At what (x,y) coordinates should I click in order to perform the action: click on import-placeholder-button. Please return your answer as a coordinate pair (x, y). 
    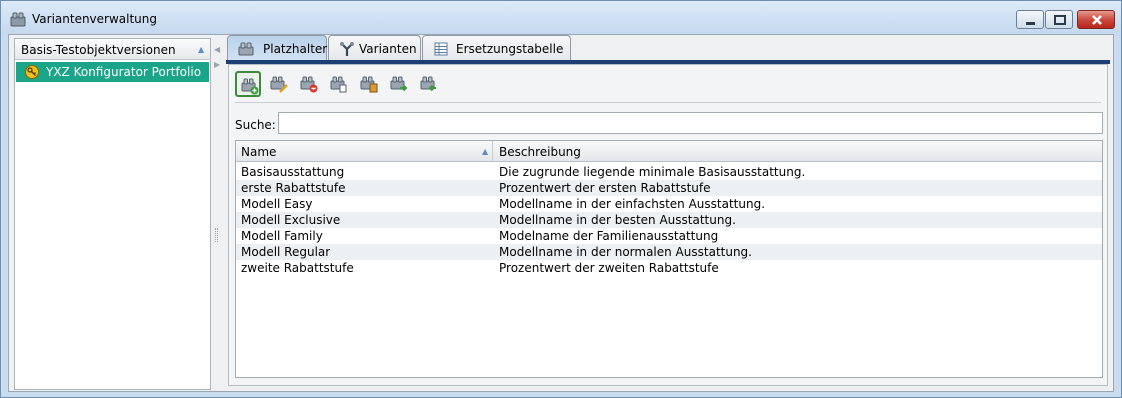
    Looking at the image, I should click on (399, 84).